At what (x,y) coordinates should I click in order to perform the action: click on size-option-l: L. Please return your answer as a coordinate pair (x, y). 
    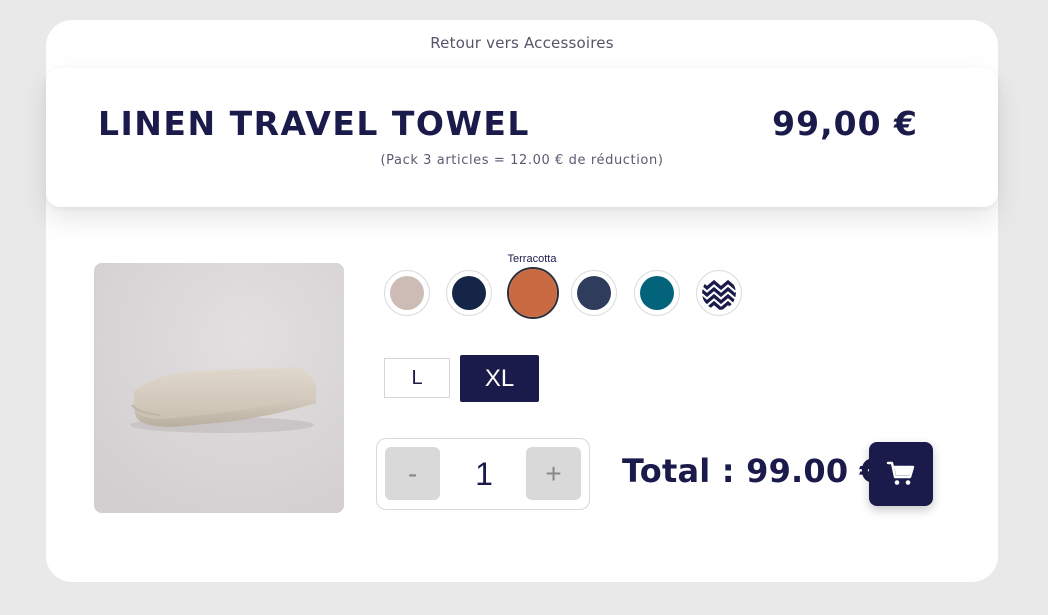
    Looking at the image, I should click on (417, 378).